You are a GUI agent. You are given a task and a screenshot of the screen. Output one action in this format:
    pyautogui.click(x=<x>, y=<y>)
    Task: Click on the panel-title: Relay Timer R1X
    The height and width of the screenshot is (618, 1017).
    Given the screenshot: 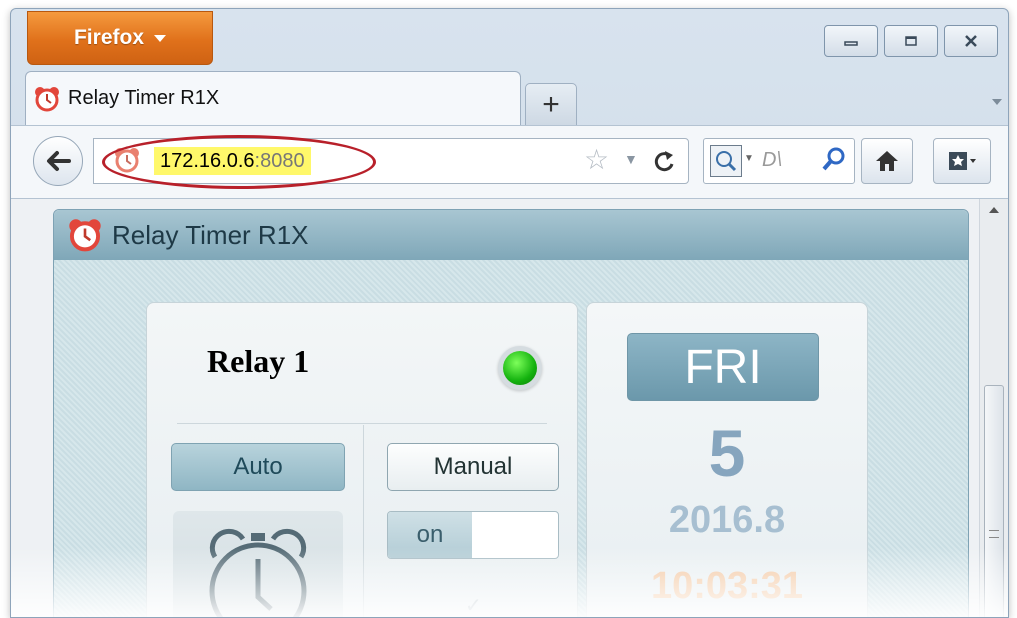 What is the action you would take?
    pyautogui.click(x=210, y=234)
    